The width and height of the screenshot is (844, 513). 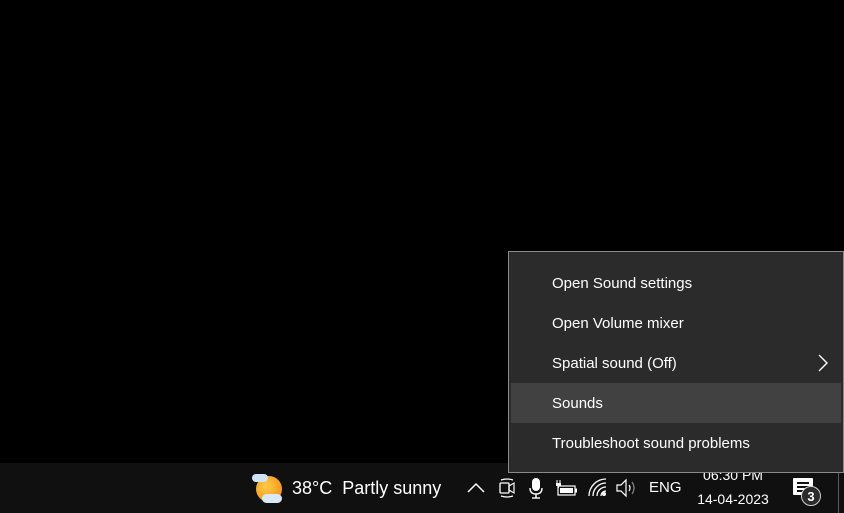 What do you see at coordinates (622, 283) in the screenshot?
I see `menu-item-label: Open Sound settings` at bounding box center [622, 283].